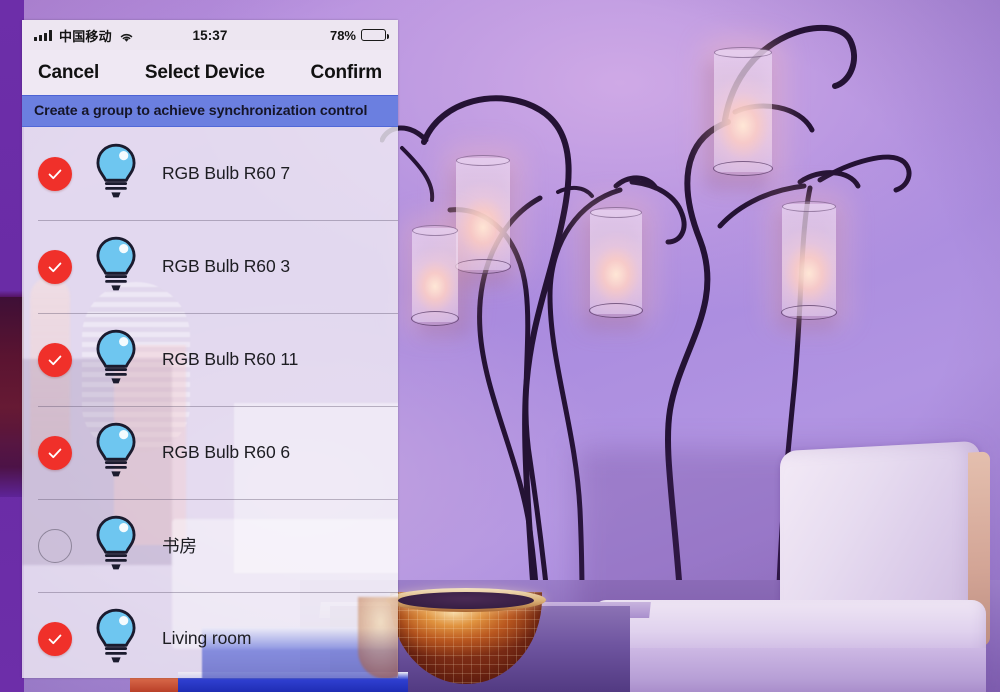 This screenshot has width=1000, height=692. I want to click on left-edge-strip-accent, so click(12, 397).